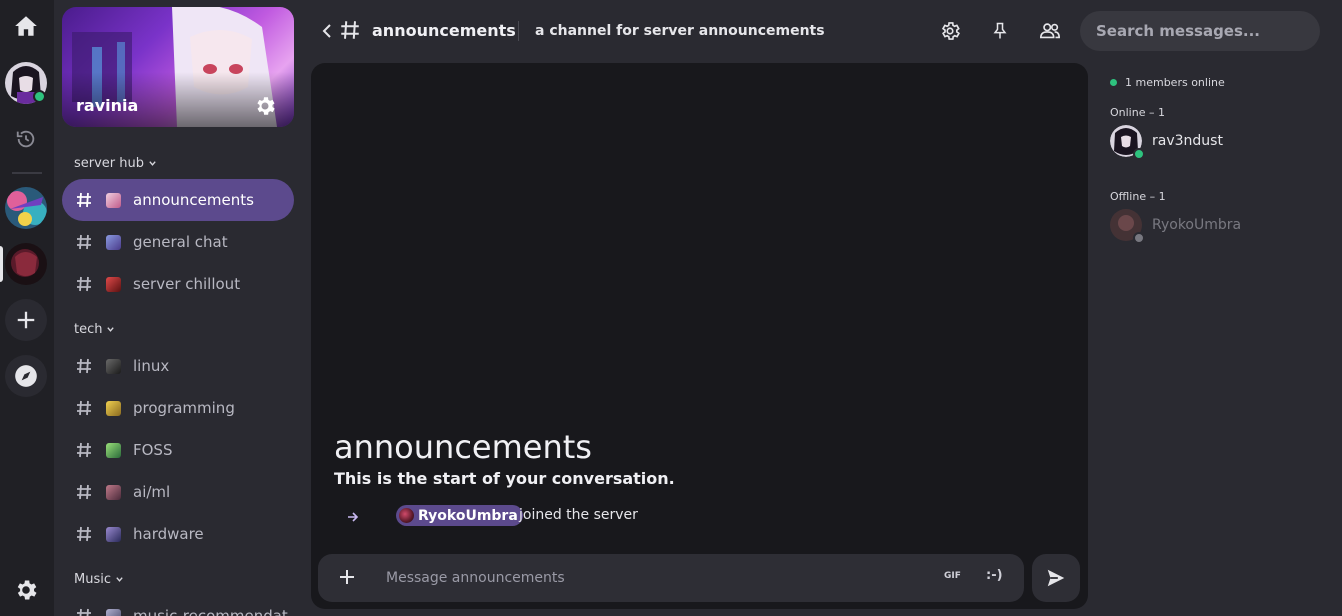  Describe the element at coordinates (444, 30) in the screenshot. I see `channel-title: announcements` at that location.